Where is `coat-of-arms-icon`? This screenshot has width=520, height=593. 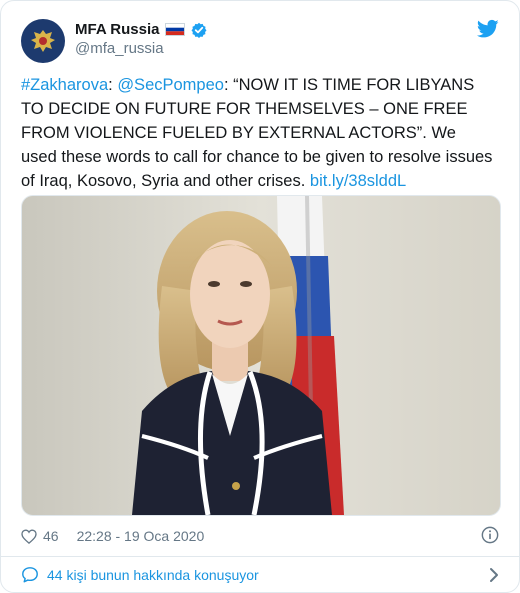 coat-of-arms-icon is located at coordinates (43, 41).